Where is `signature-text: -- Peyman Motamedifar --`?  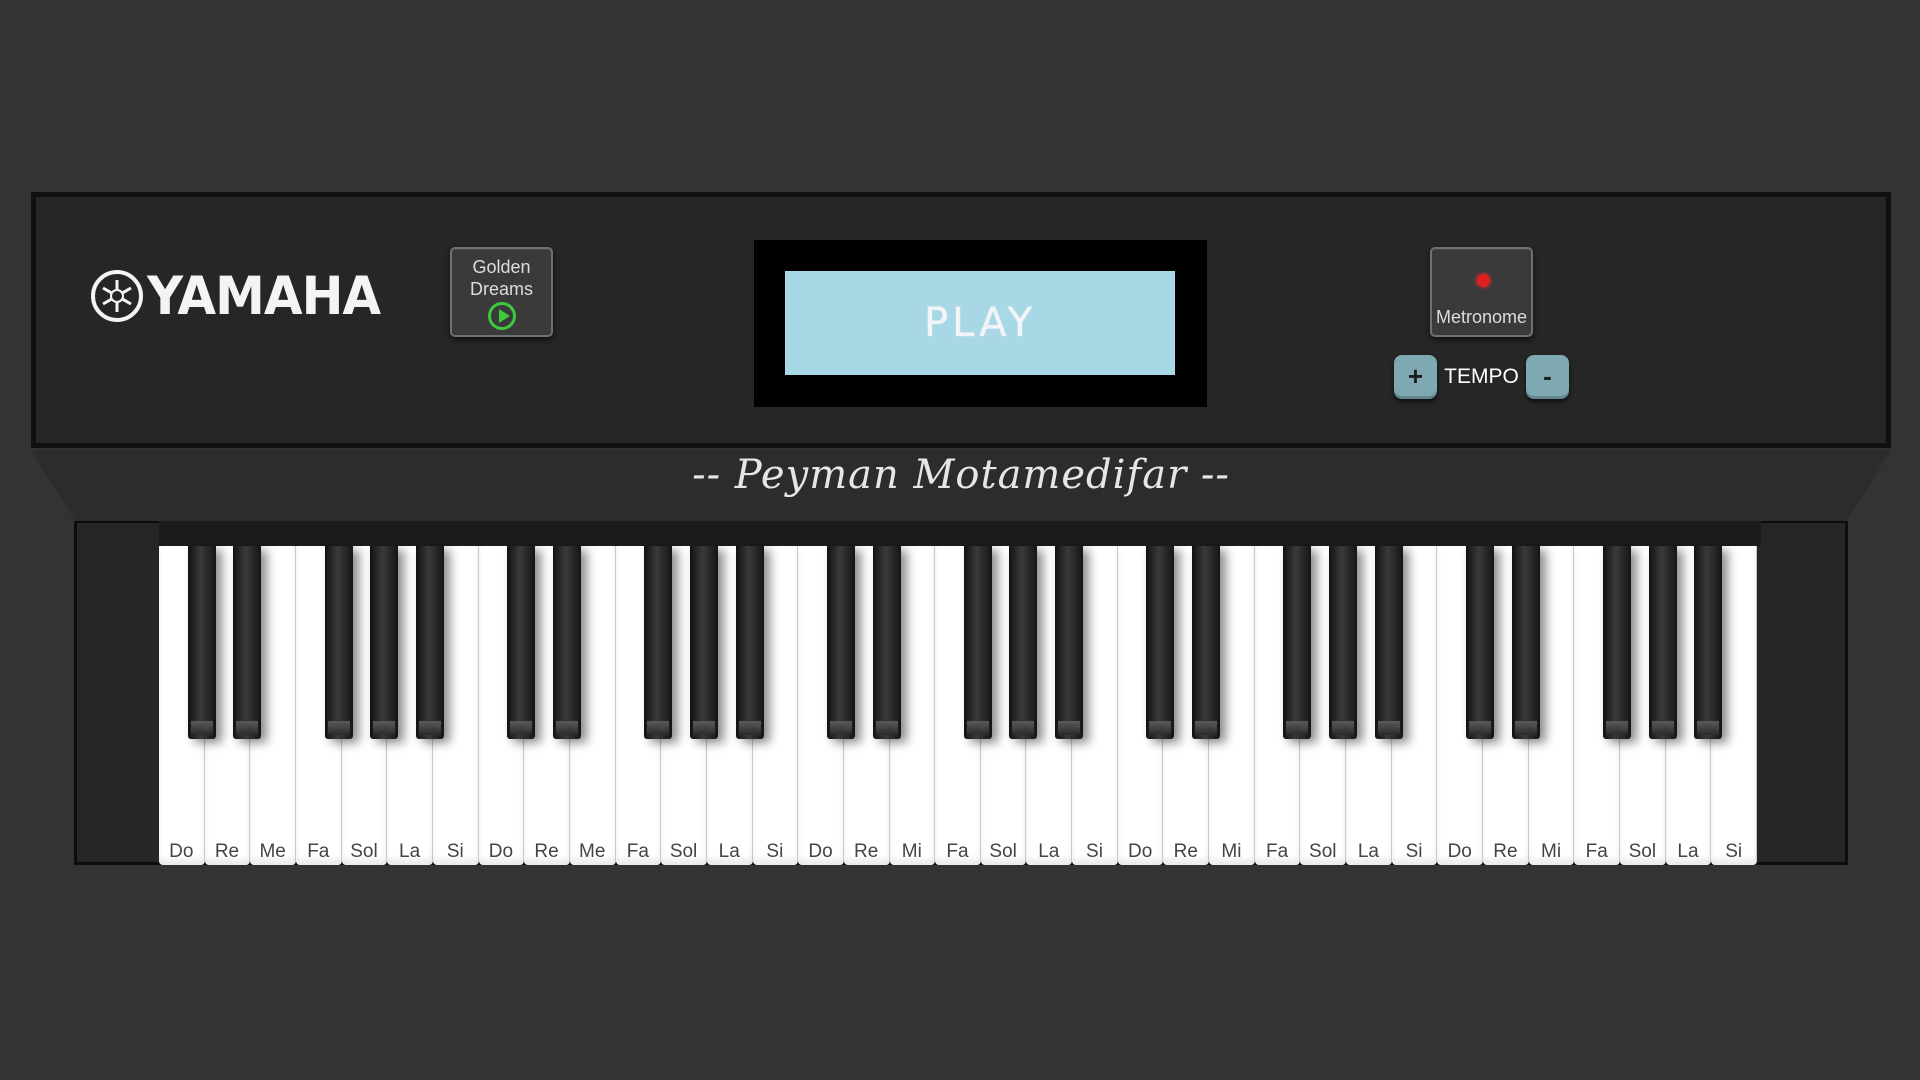 signature-text: -- Peyman Motamedifar -- is located at coordinates (961, 475).